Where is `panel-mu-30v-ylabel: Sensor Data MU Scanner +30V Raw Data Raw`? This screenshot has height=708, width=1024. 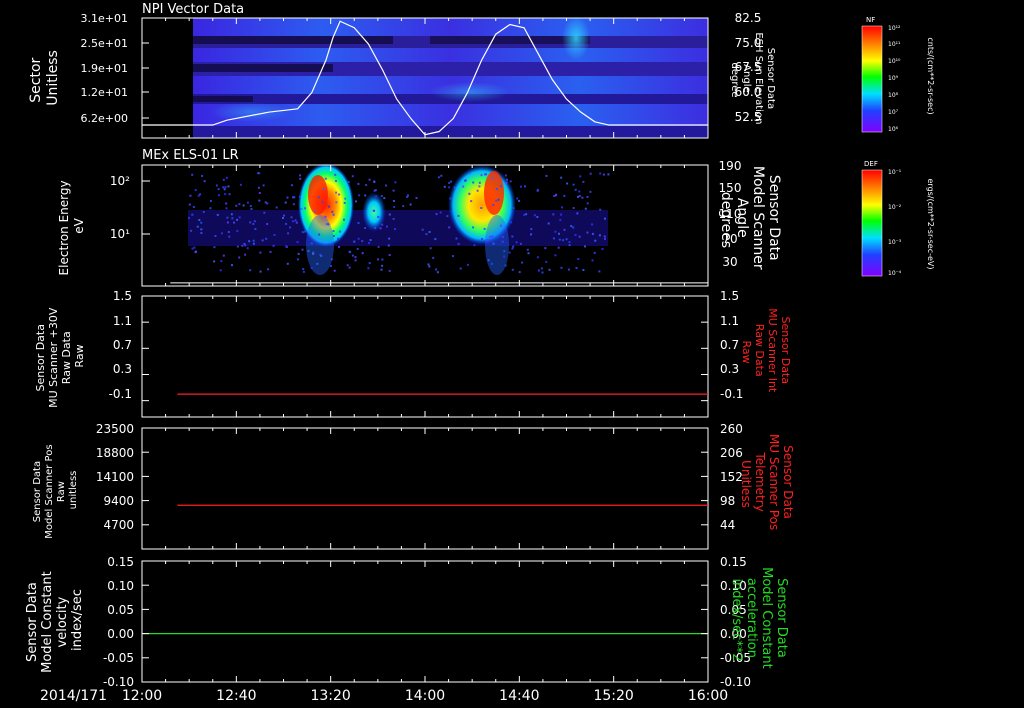
panel-mu-30v-ylabel: Sensor Data MU Scanner +30V Raw Data Raw is located at coordinates (60, 356).